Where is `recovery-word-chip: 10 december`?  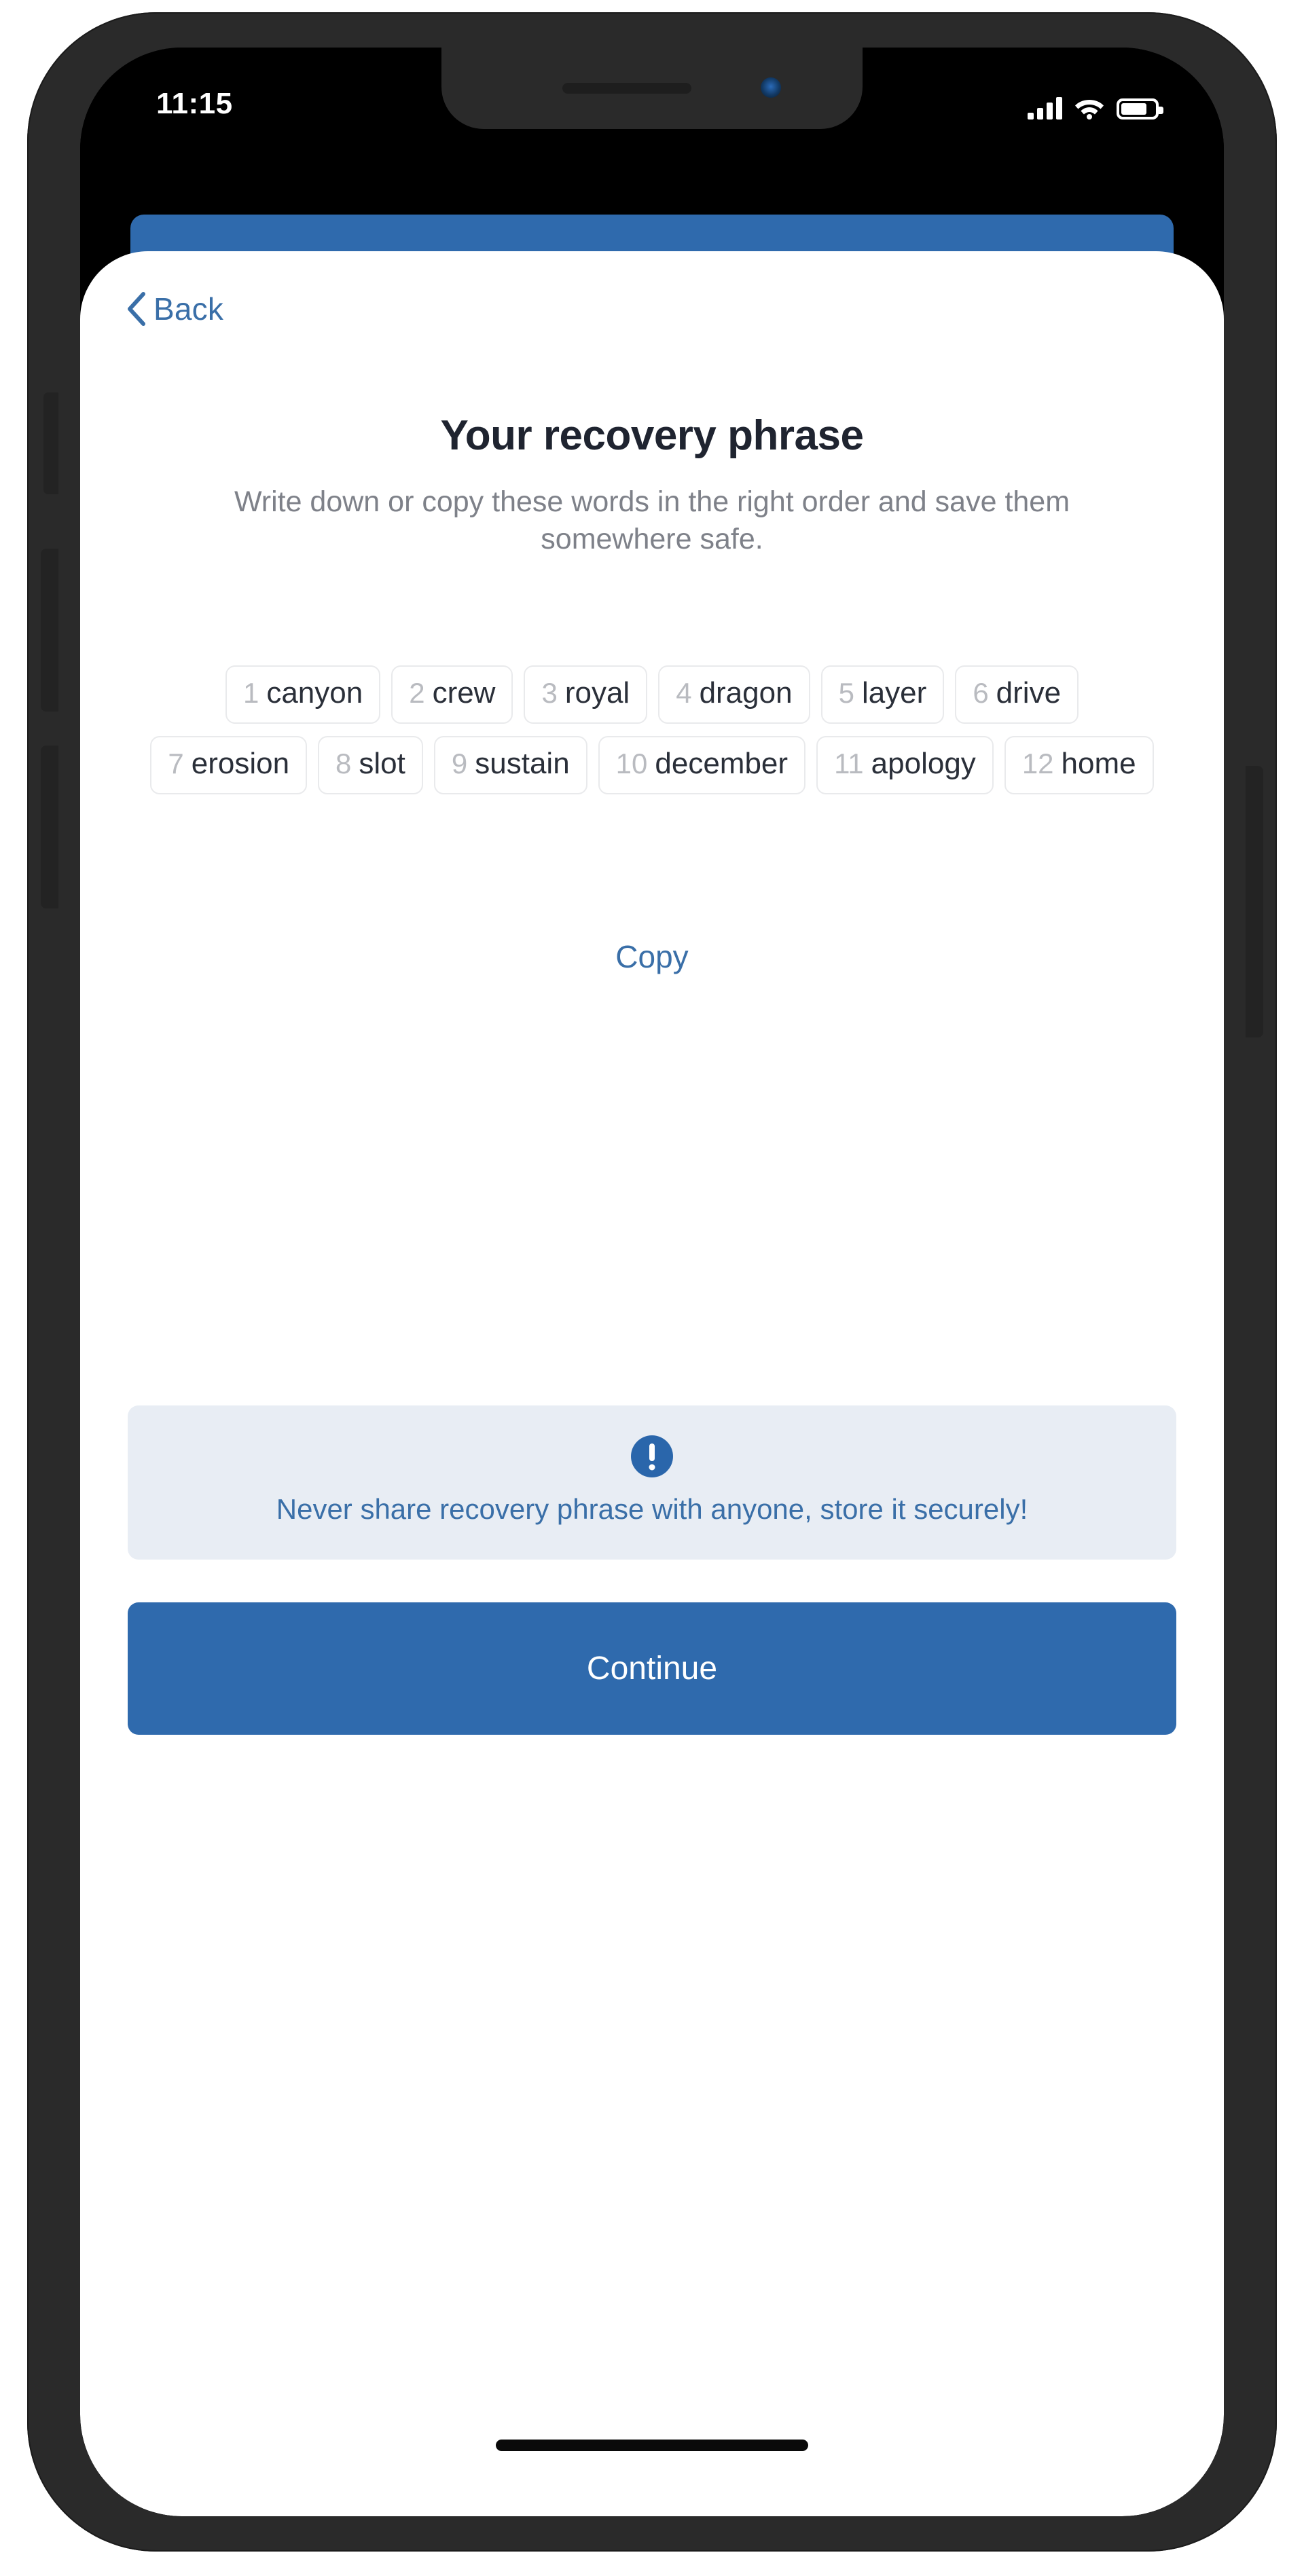
recovery-word-chip: 10 december is located at coordinates (702, 765).